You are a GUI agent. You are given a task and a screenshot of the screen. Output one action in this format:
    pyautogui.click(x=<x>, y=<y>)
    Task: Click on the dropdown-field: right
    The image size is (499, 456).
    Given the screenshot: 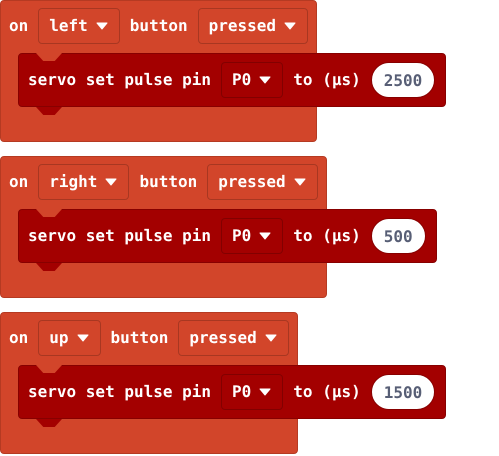 What is the action you would take?
    pyautogui.click(x=84, y=182)
    